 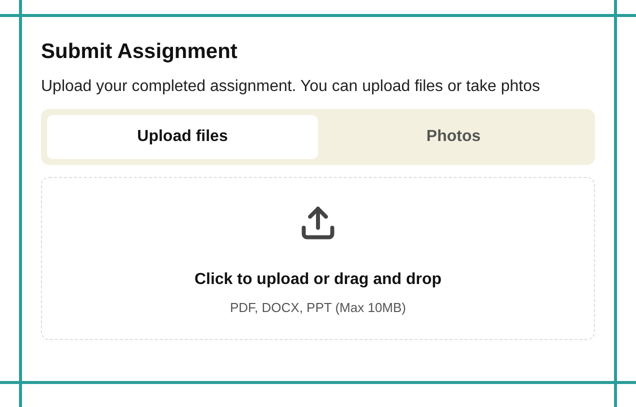 I want to click on tab: Upload files, so click(x=182, y=137).